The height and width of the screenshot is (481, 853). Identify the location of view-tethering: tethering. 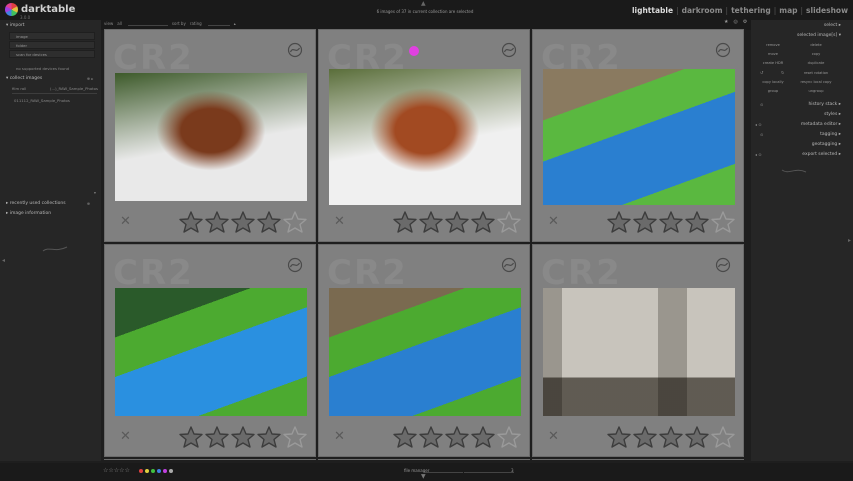
(751, 10).